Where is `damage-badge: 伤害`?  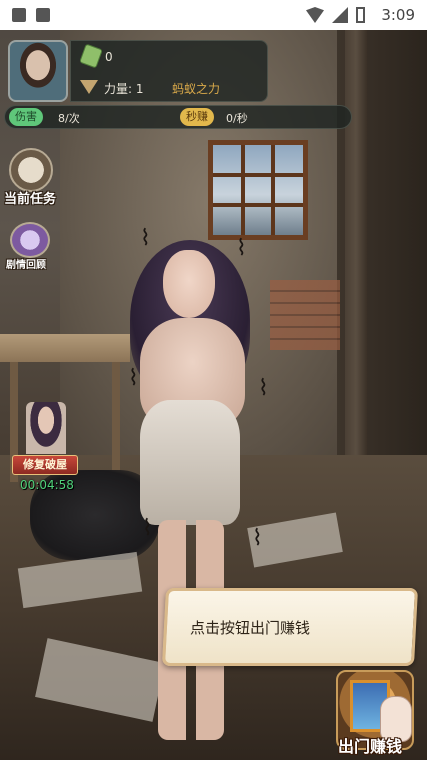
damage-badge: 伤害 is located at coordinates (26, 117).